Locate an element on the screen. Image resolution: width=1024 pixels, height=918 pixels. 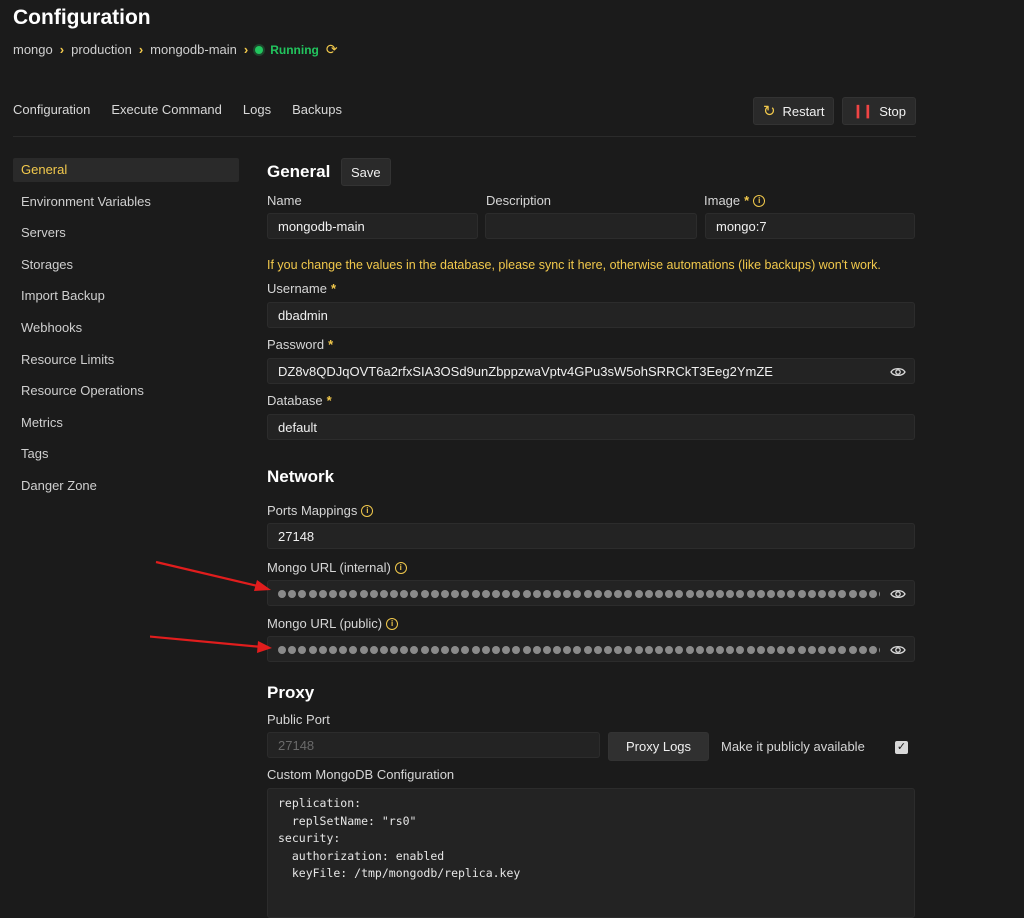
chevron-right-icon: › is located at coordinates (246, 49).